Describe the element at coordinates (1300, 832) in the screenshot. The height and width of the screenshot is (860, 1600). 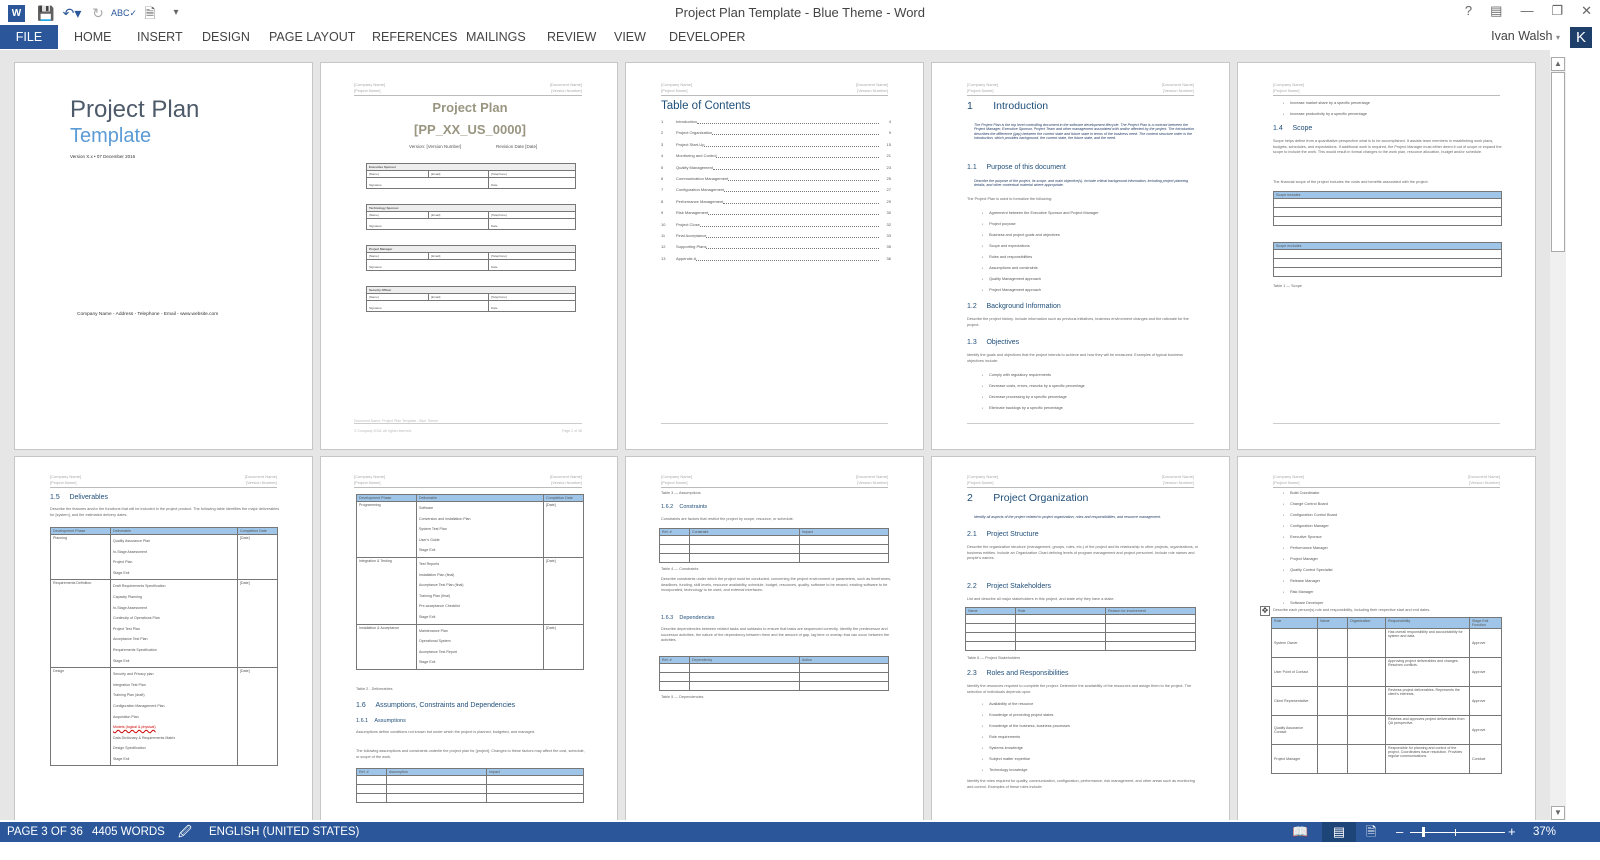
I see `read-mode-icon: 📖` at that location.